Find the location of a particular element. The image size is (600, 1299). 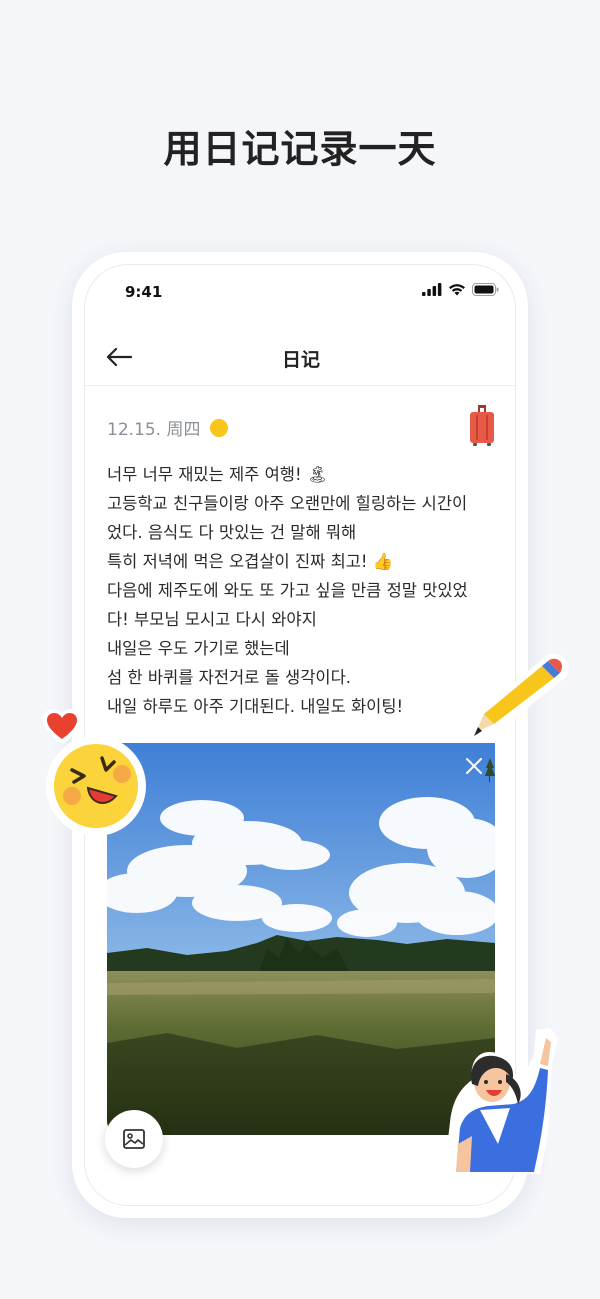

image-icon is located at coordinates (134, 1139).